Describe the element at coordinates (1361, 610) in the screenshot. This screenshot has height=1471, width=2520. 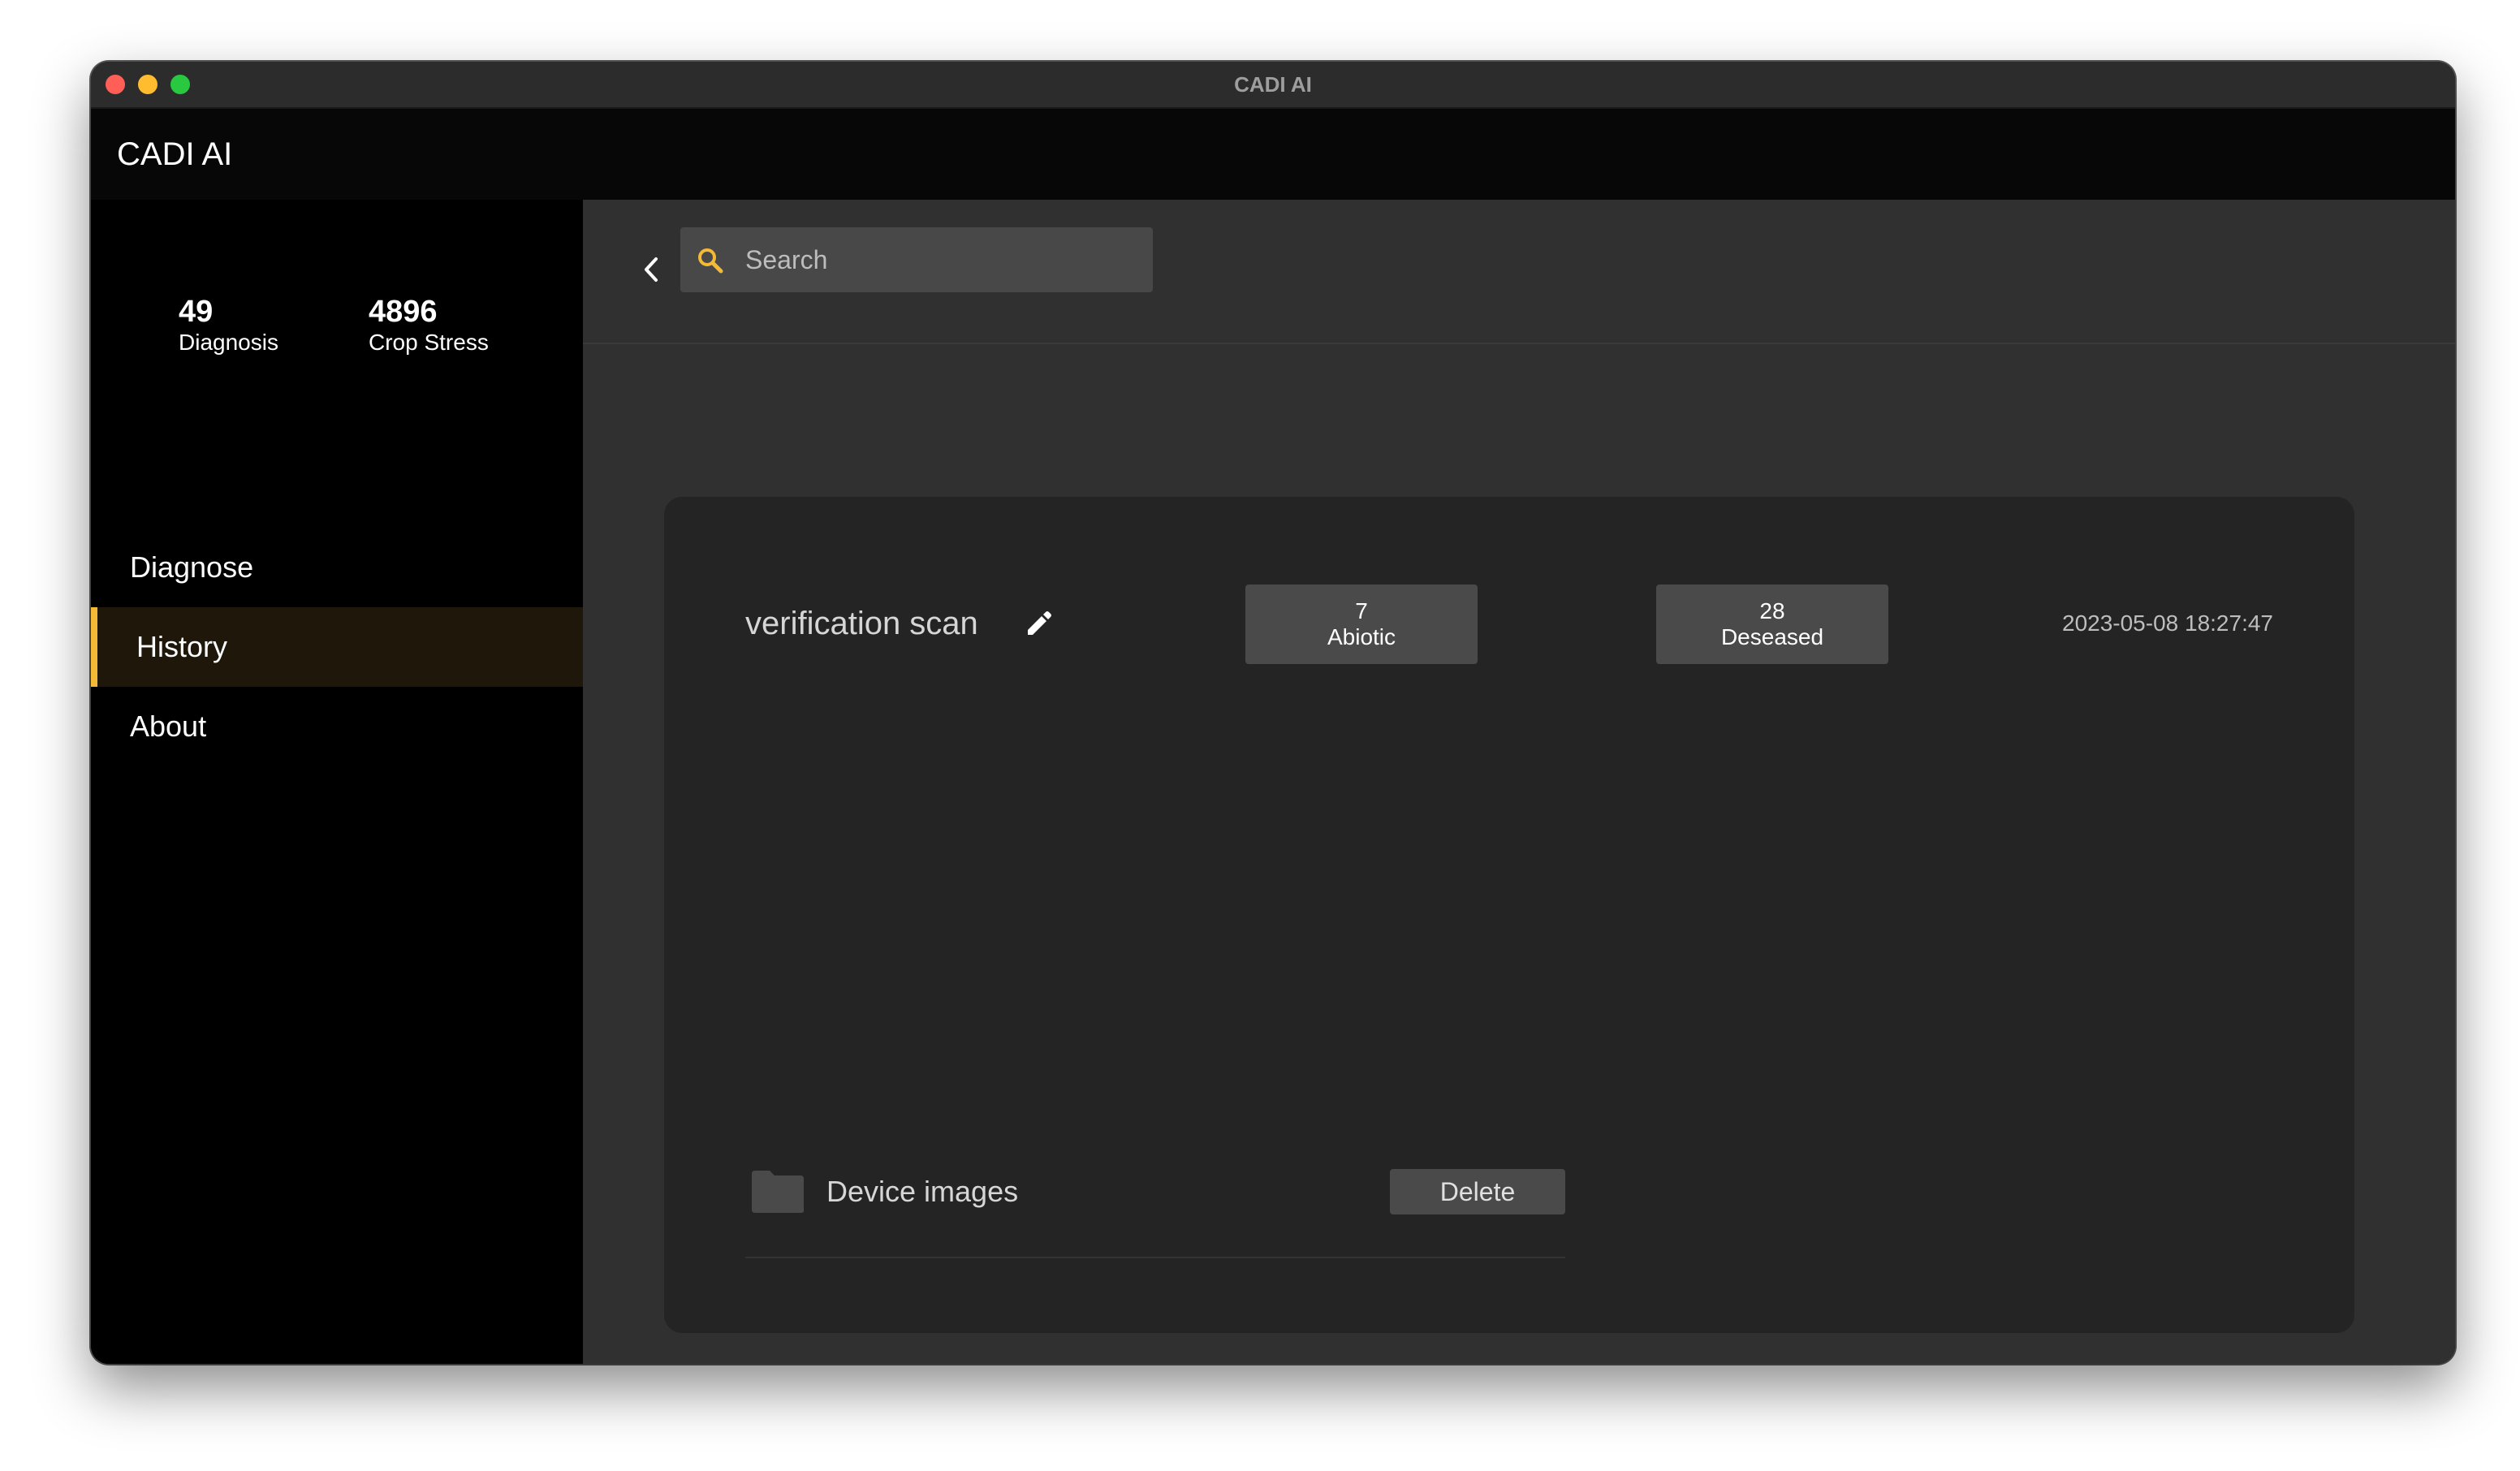
I see `abiotic-count: 7` at that location.